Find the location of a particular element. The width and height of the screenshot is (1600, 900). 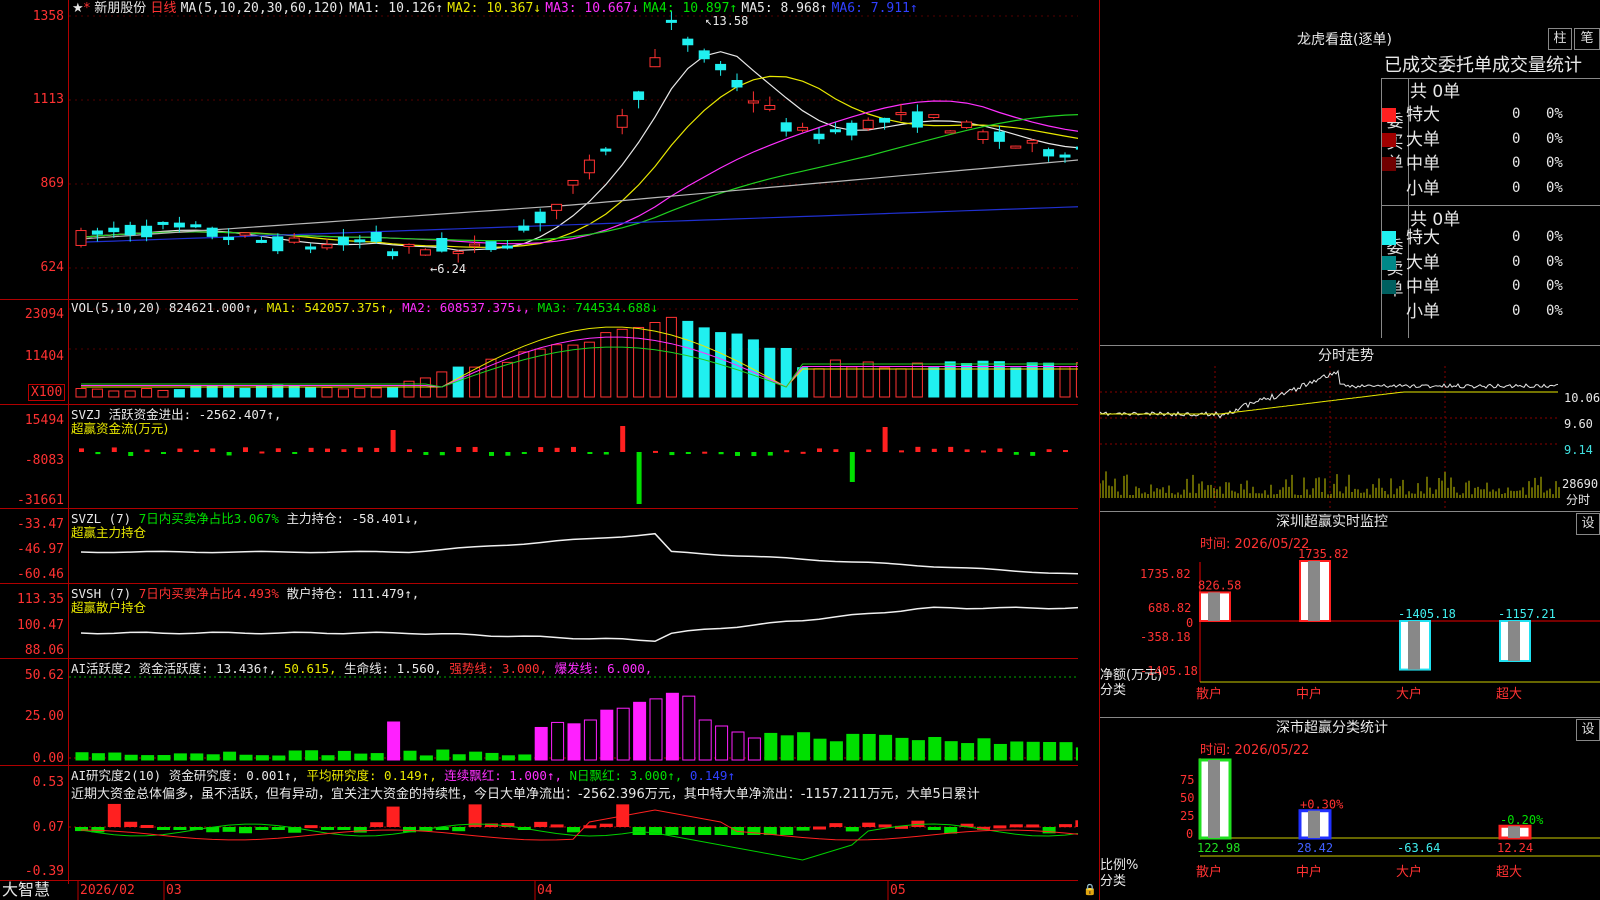

class-bar-shade is located at coordinates (1314, 824).